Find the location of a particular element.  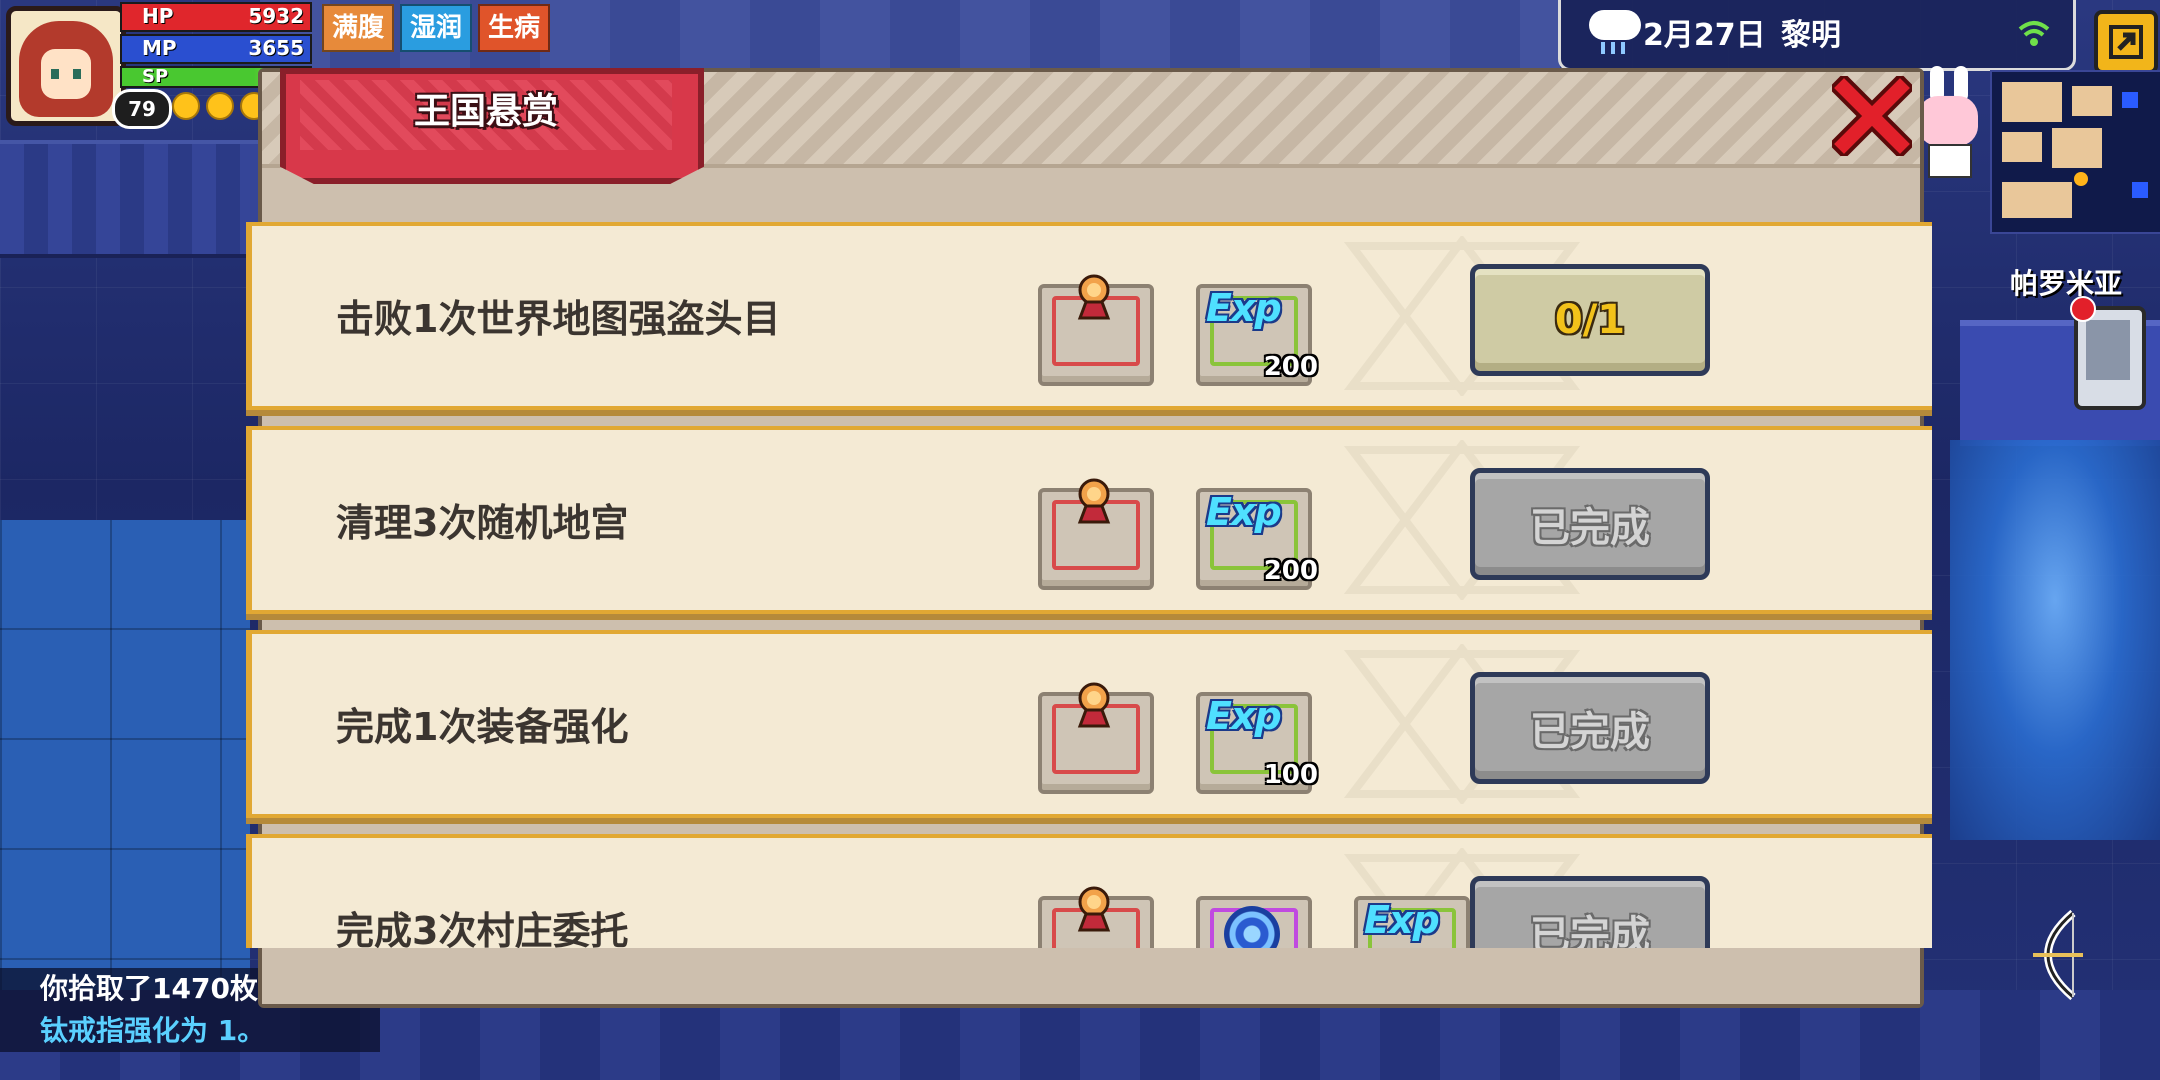

close-icon is located at coordinates (1872, 116).